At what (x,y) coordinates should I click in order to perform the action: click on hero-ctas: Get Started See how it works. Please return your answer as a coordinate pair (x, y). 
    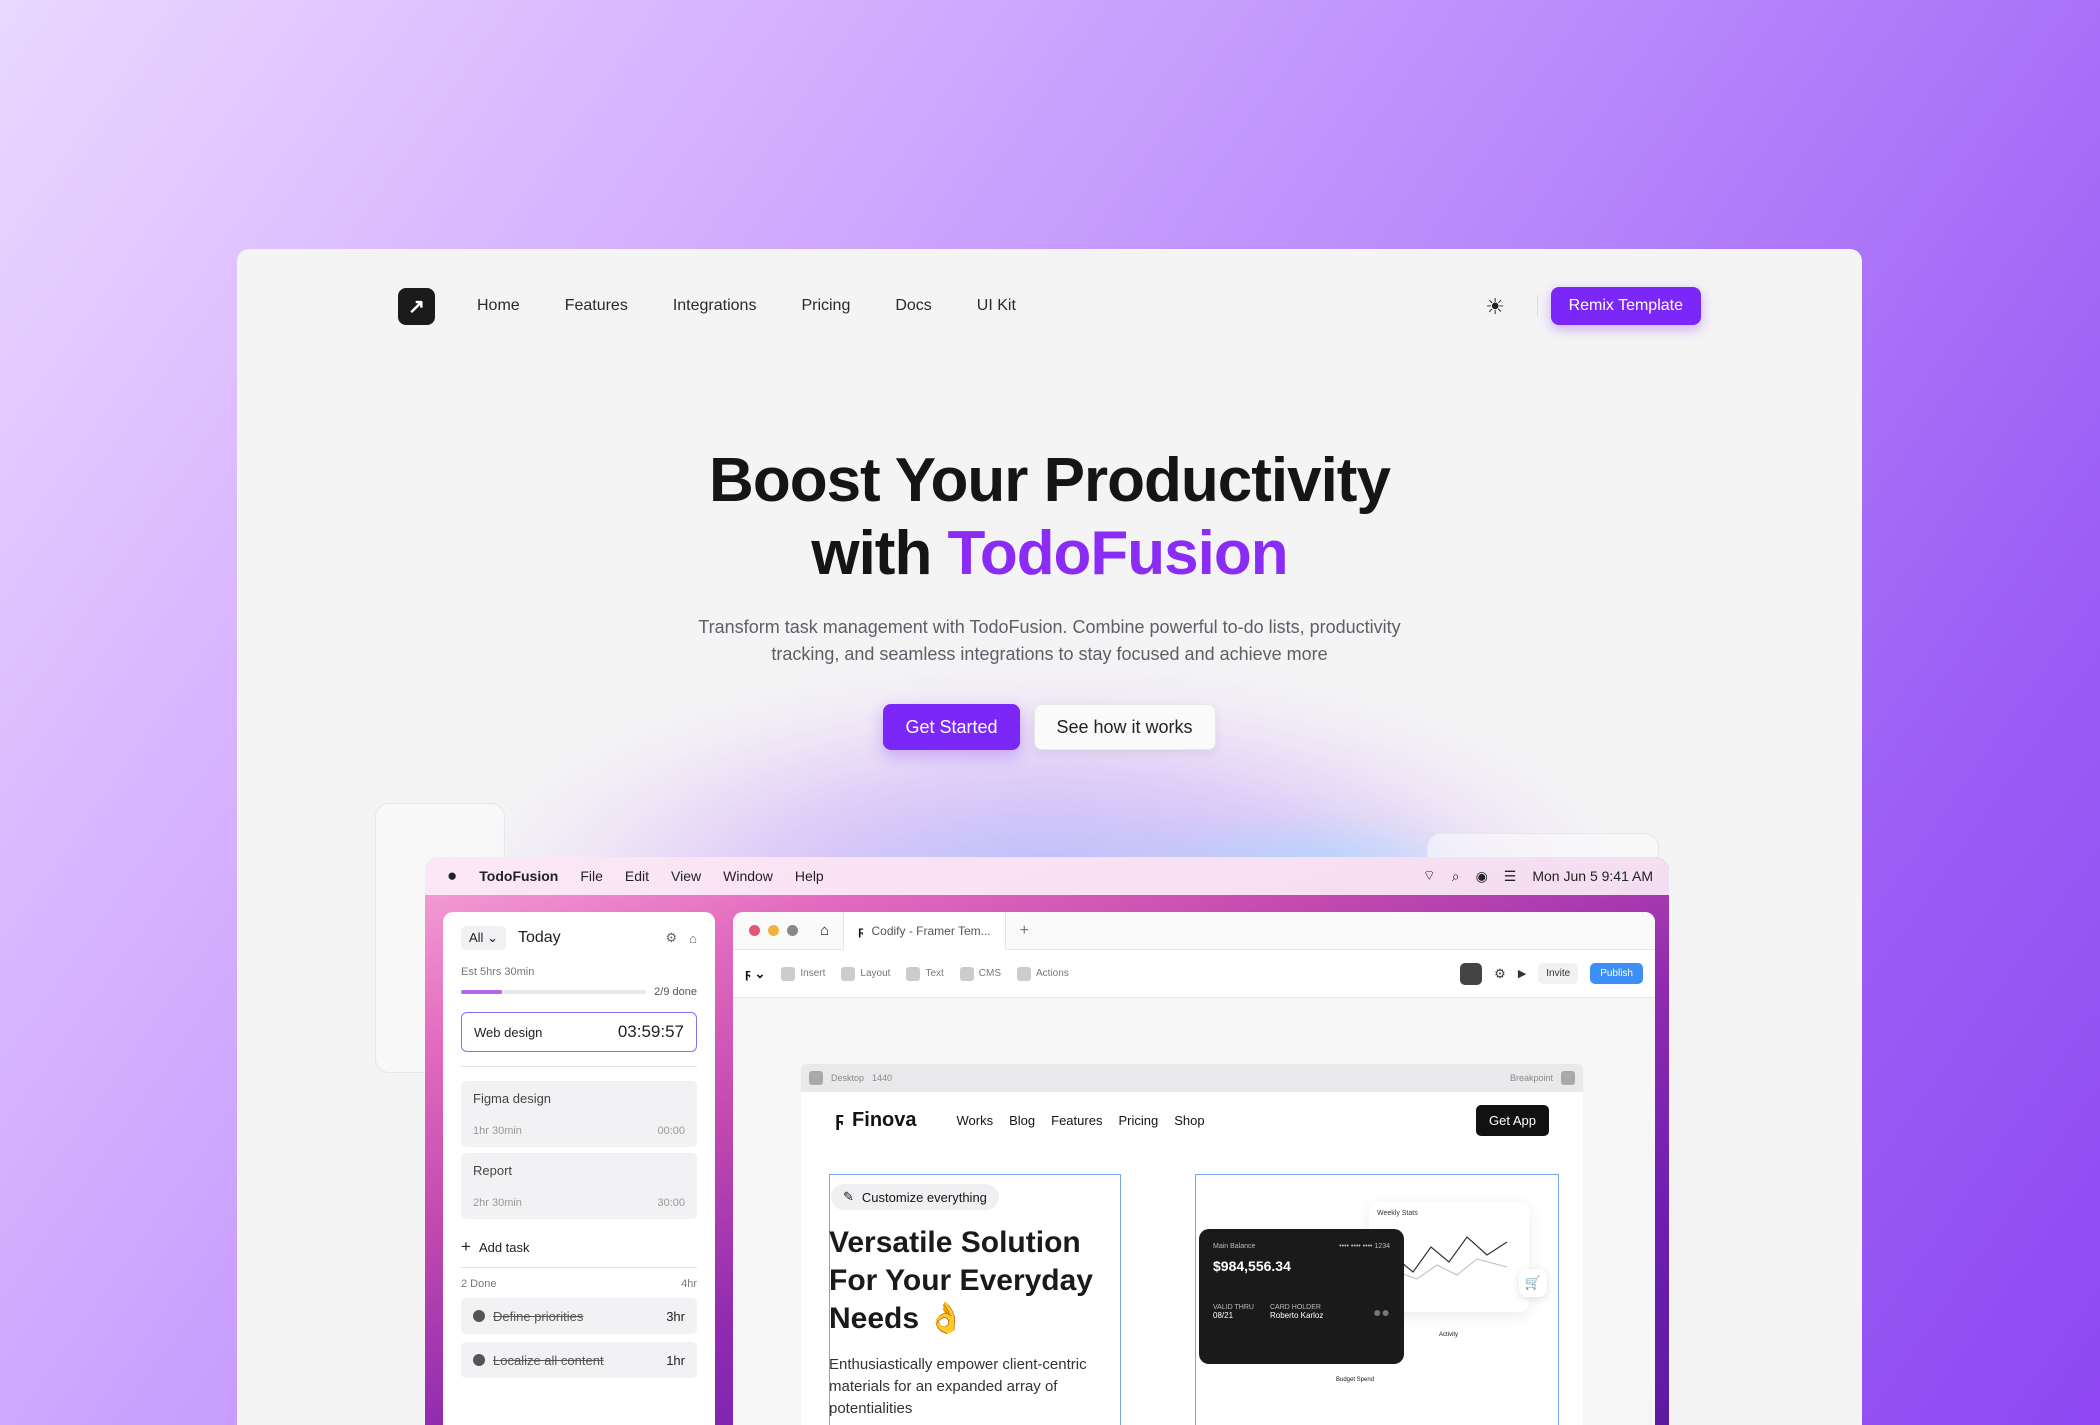
    Looking at the image, I should click on (1049, 727).